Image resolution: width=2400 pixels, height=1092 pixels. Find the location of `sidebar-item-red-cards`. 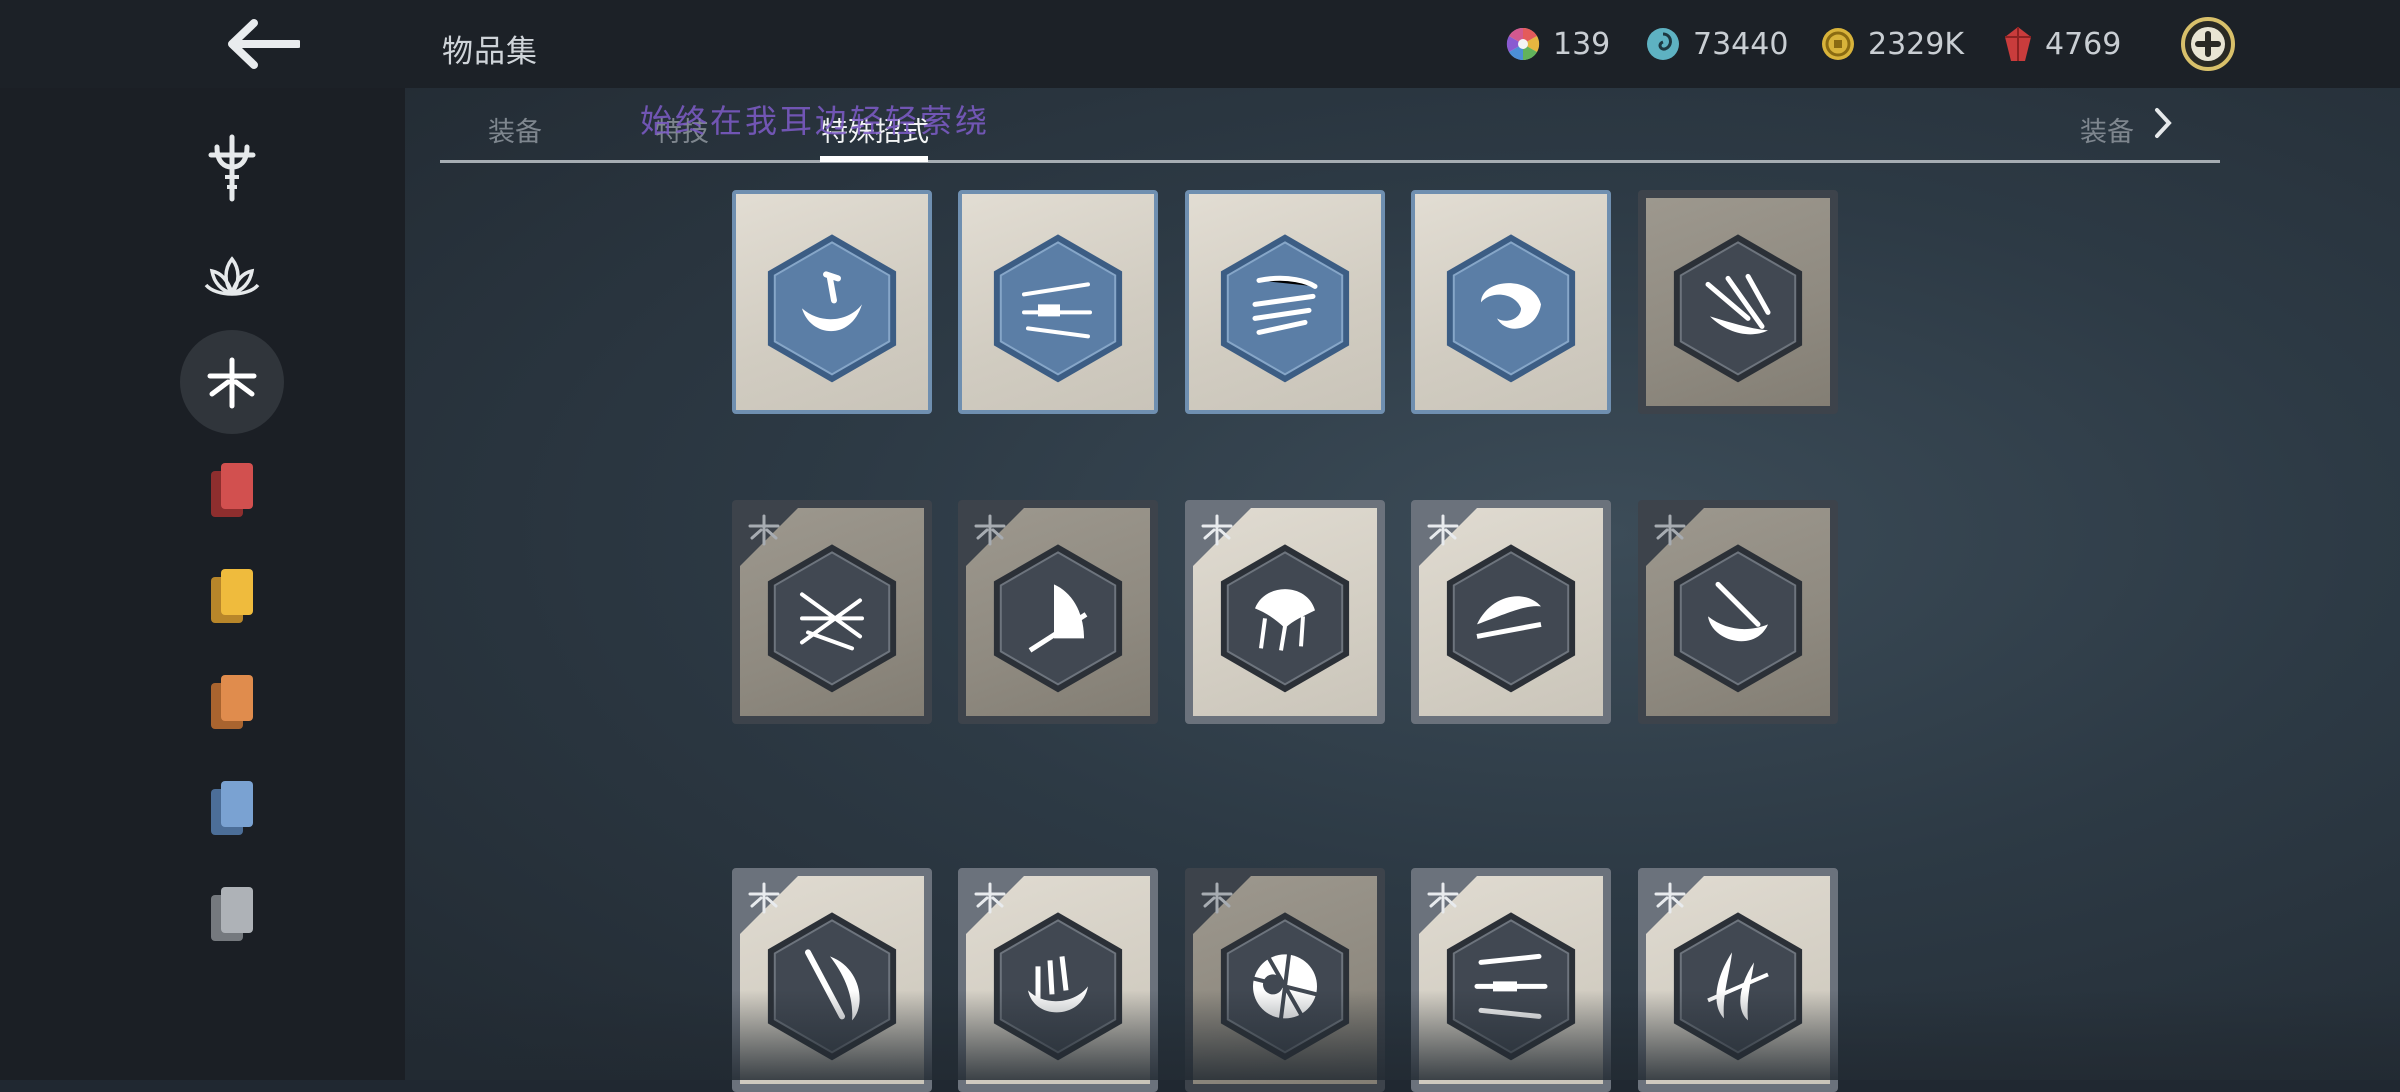

sidebar-item-red-cards is located at coordinates (232, 490).